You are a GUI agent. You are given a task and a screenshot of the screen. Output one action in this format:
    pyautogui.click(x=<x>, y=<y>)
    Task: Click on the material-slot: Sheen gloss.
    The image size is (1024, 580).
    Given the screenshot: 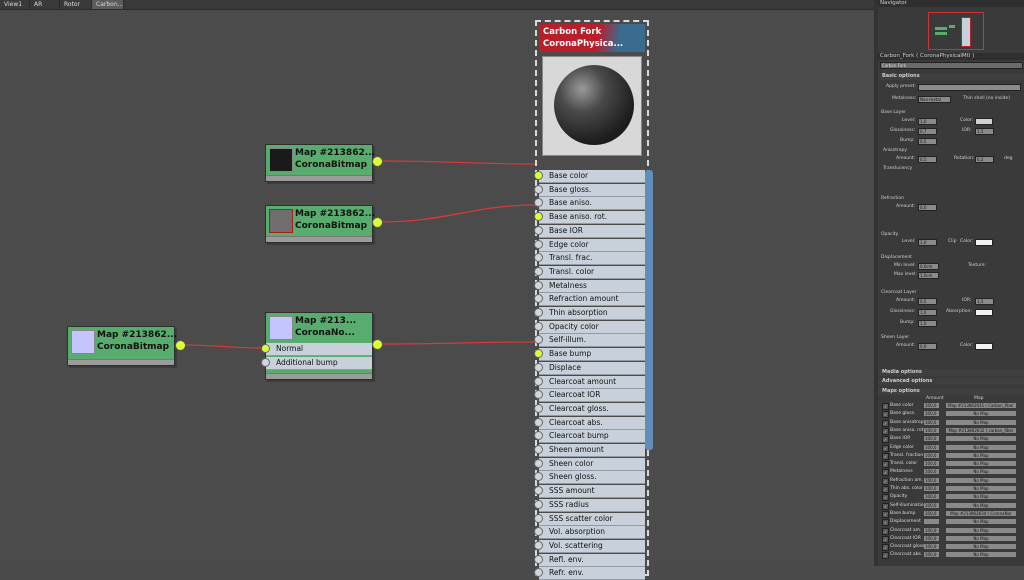 What is the action you would take?
    pyautogui.click(x=589, y=478)
    